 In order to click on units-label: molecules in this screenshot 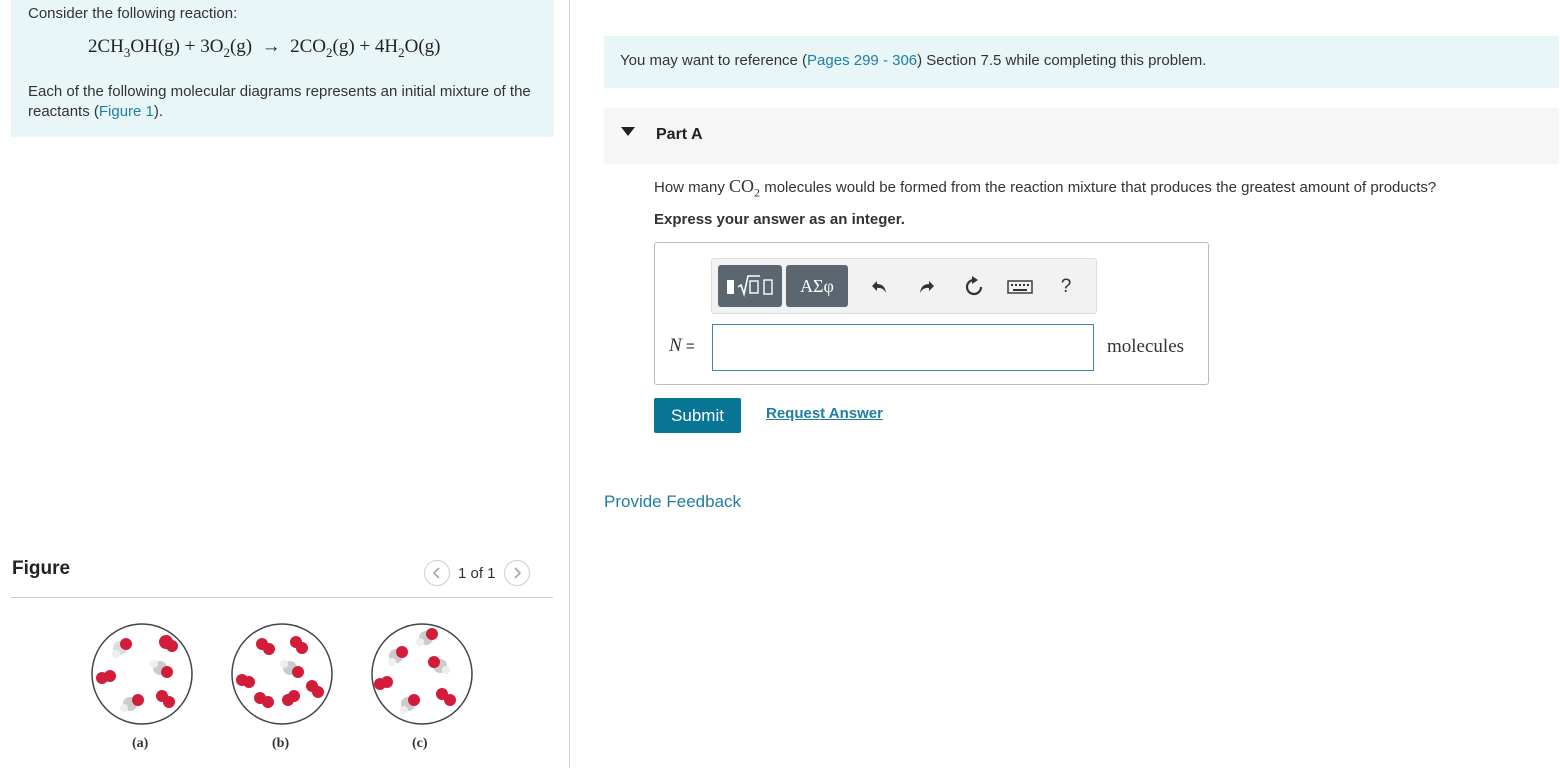, I will do `click(1146, 346)`.